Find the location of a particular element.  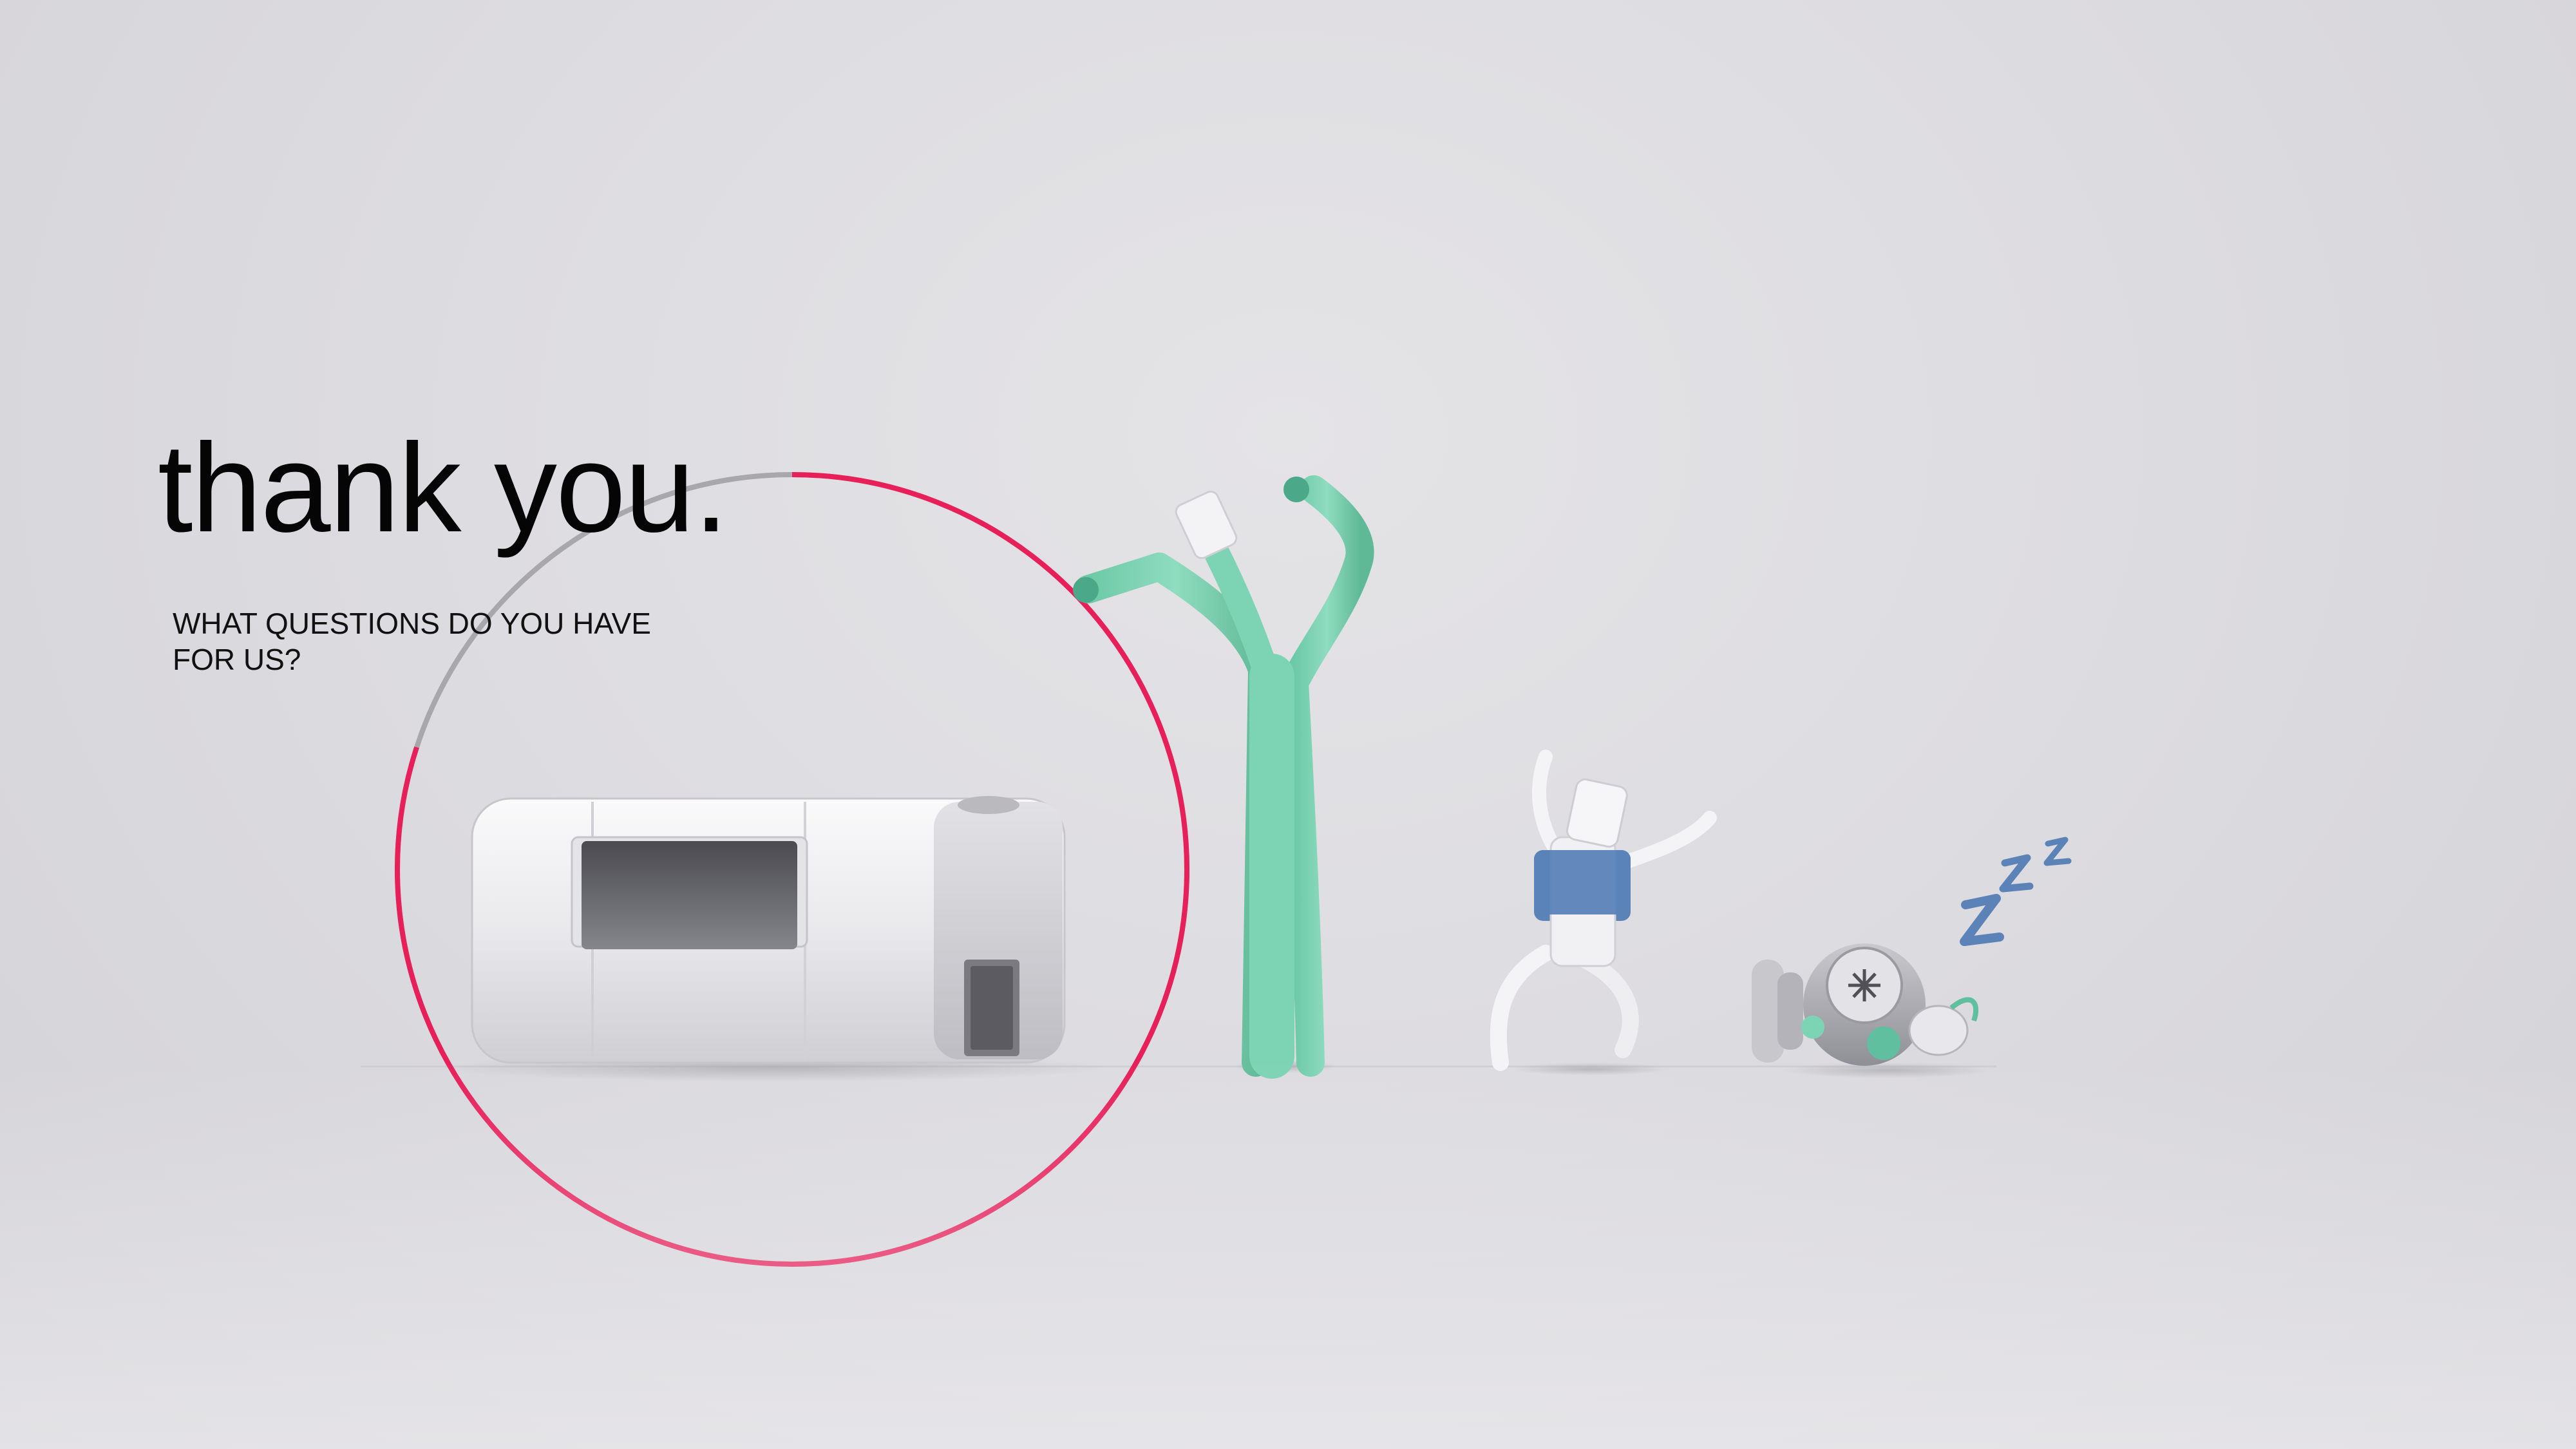

slide-title: thank you. is located at coordinates (443, 487).